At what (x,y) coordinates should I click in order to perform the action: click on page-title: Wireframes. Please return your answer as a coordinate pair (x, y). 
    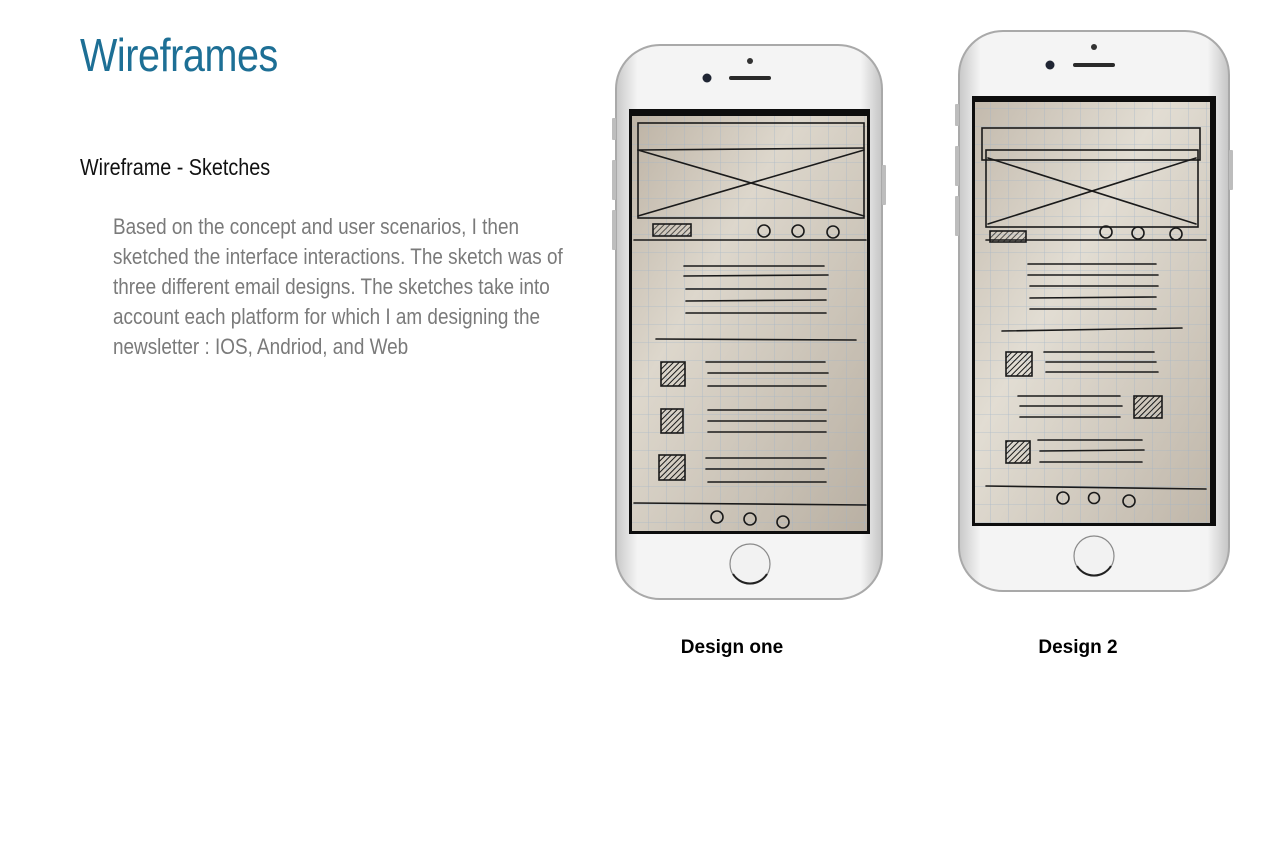
    Looking at the image, I should click on (179, 55).